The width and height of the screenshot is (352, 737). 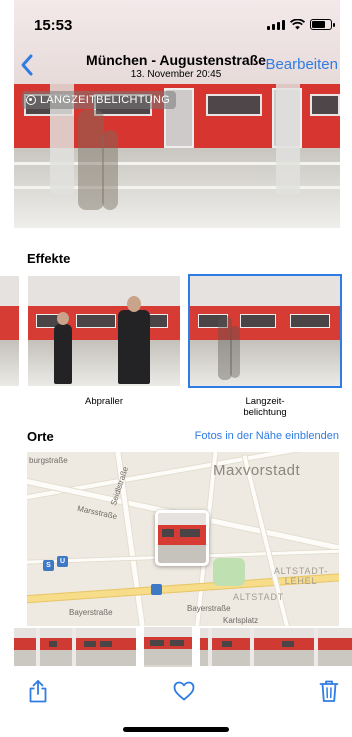 What do you see at coordinates (176, 729) in the screenshot?
I see `home-indicator` at bounding box center [176, 729].